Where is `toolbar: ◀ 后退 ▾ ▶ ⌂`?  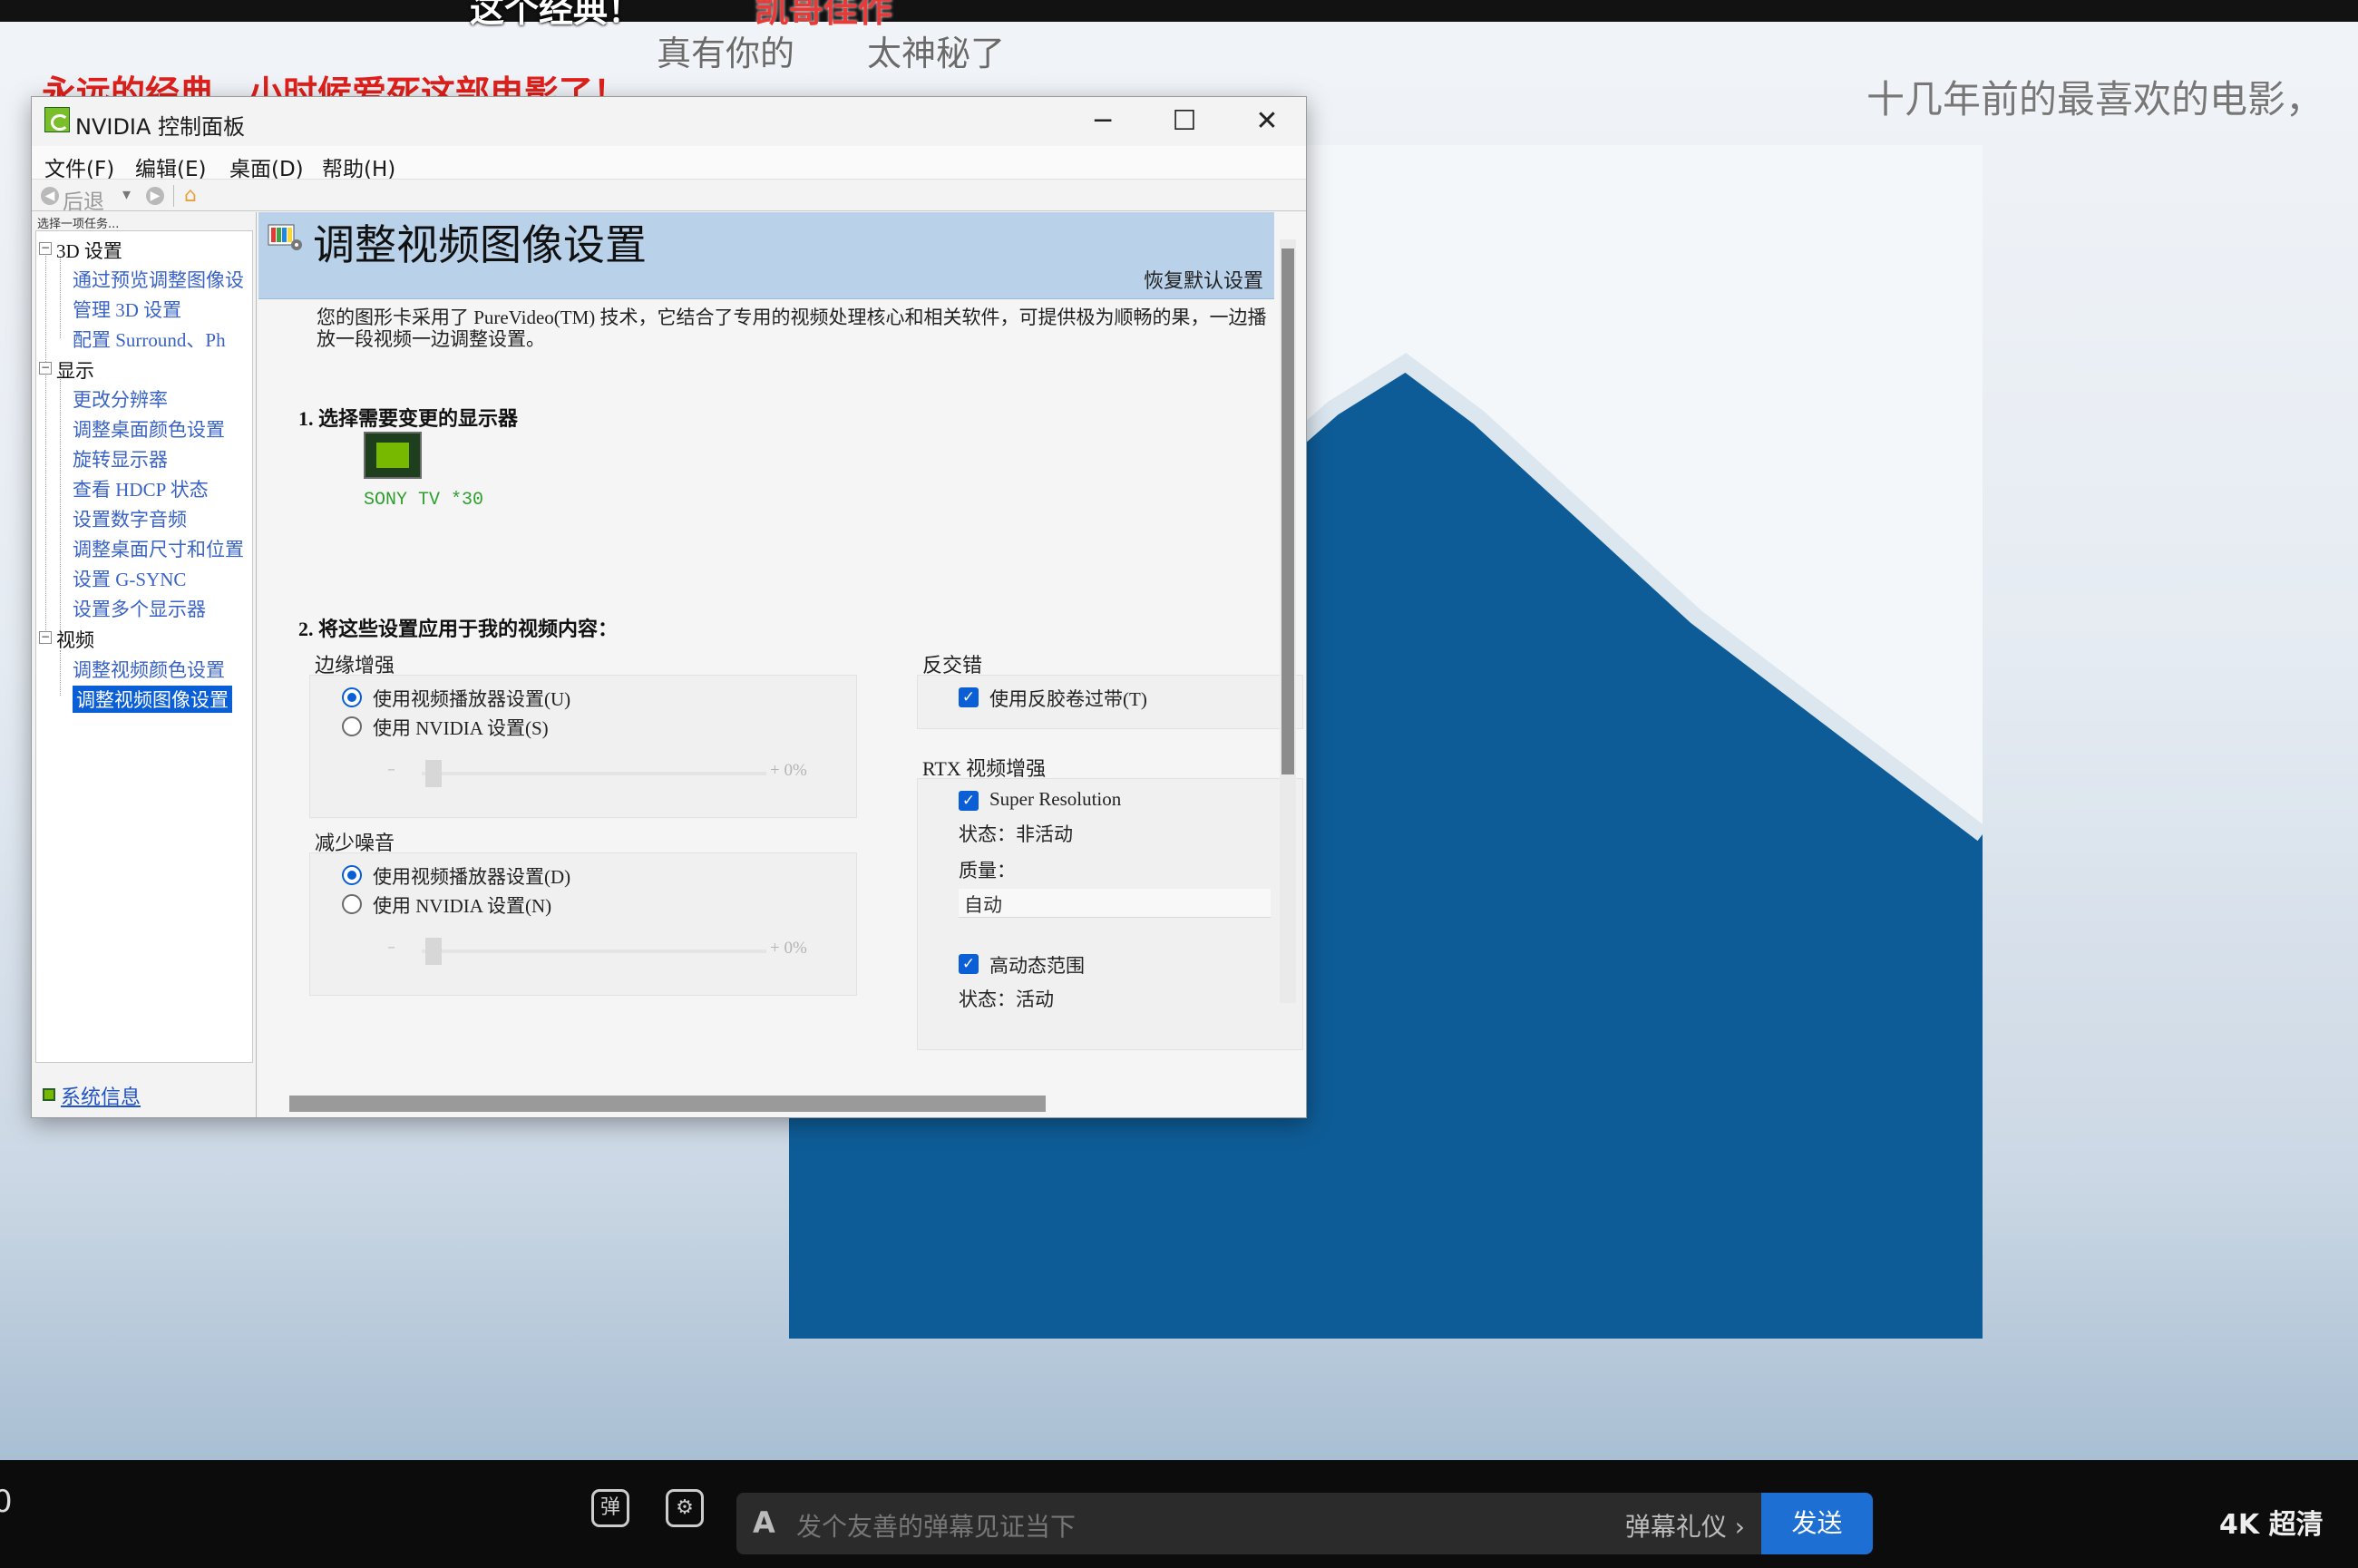 toolbar: ◀ 后退 ▾ ▶ ⌂ is located at coordinates (669, 196).